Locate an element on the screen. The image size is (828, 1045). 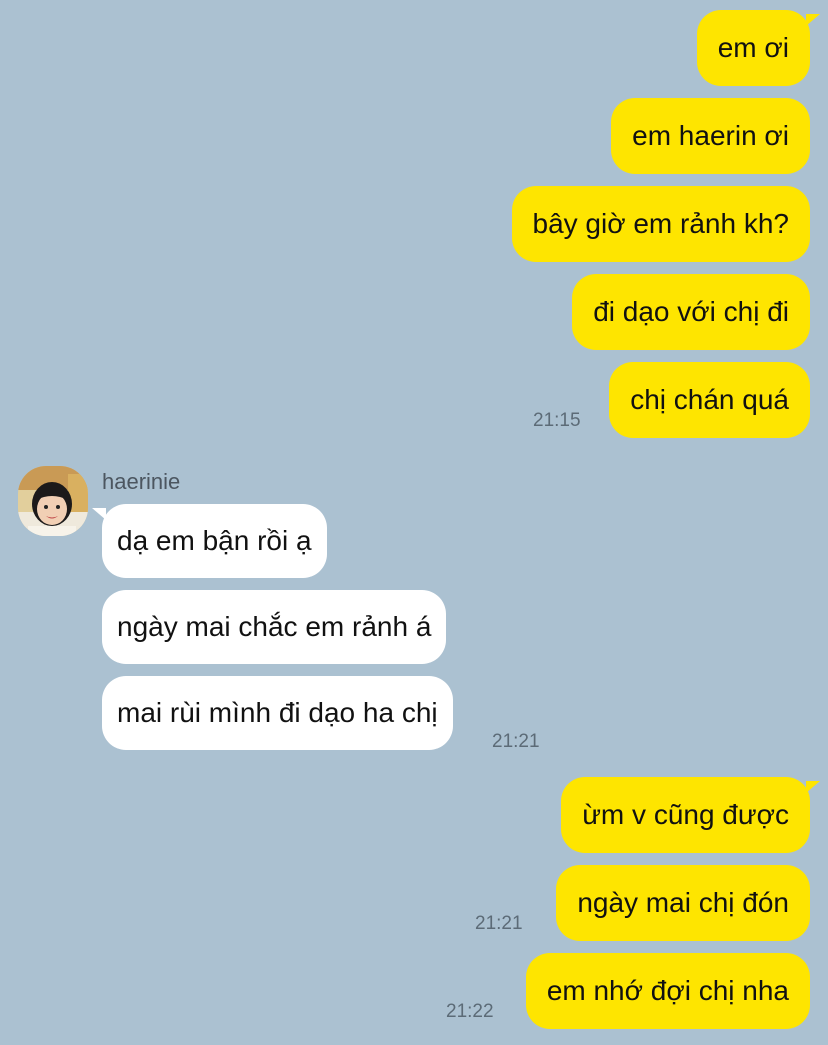
message-text: ngày mai chắc em rảnh á is located at coordinates (274, 626).